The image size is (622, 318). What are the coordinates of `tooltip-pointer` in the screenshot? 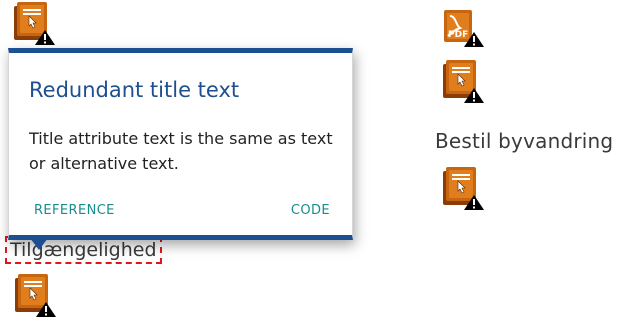 It's located at (39, 244).